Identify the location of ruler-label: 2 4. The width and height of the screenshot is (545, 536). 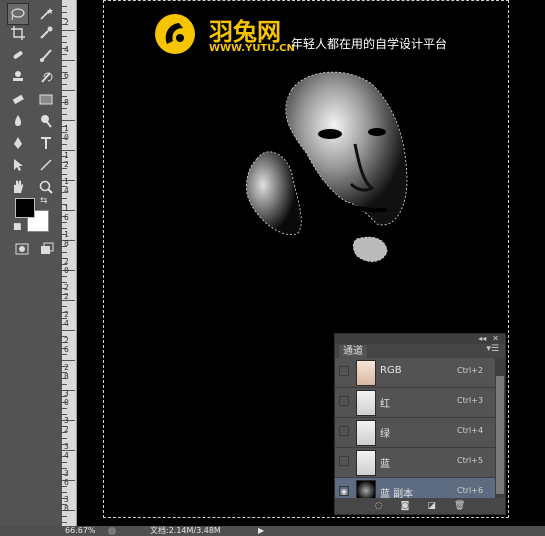
(66, 318).